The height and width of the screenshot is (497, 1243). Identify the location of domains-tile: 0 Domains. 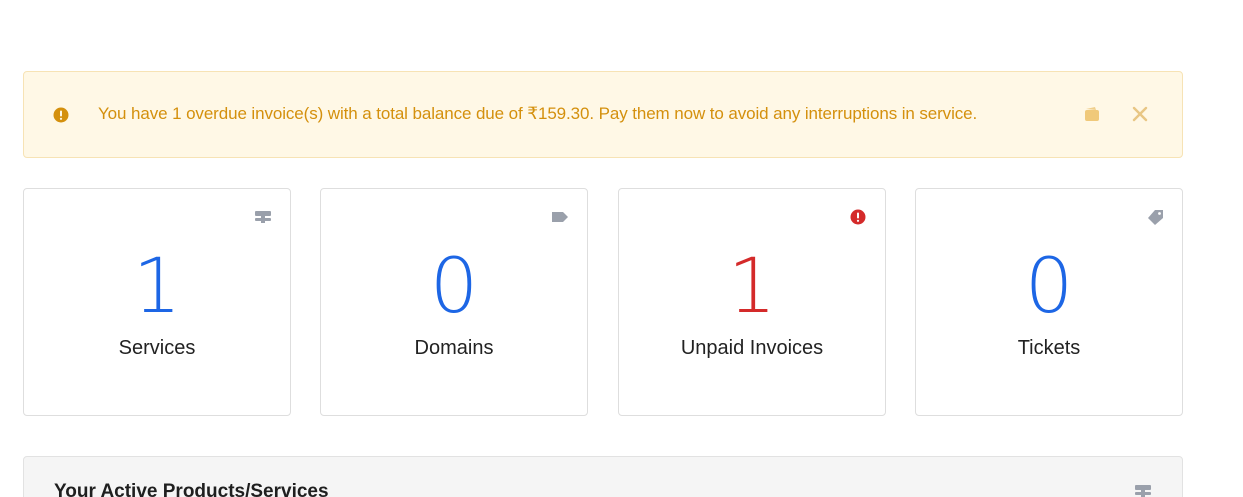
(454, 302).